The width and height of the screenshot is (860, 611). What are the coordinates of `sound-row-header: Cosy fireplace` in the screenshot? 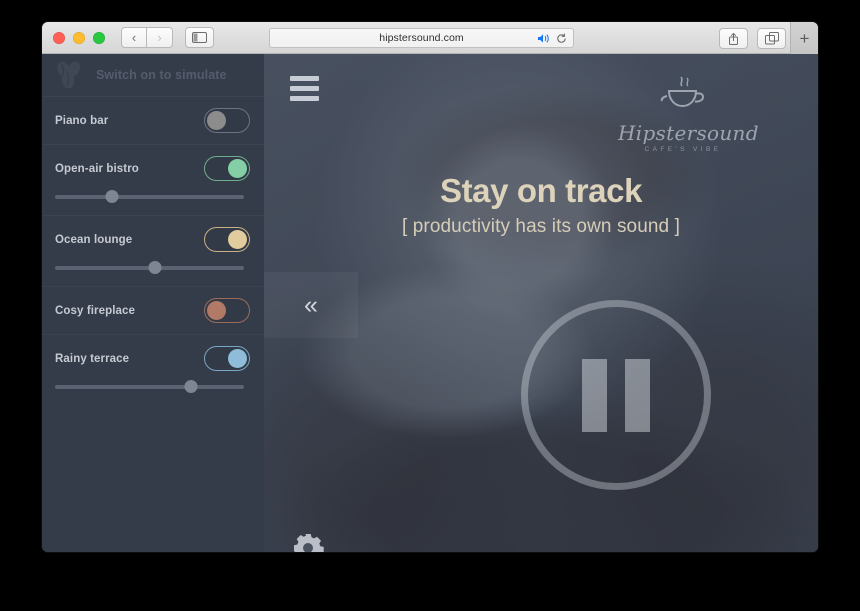 It's located at (152, 310).